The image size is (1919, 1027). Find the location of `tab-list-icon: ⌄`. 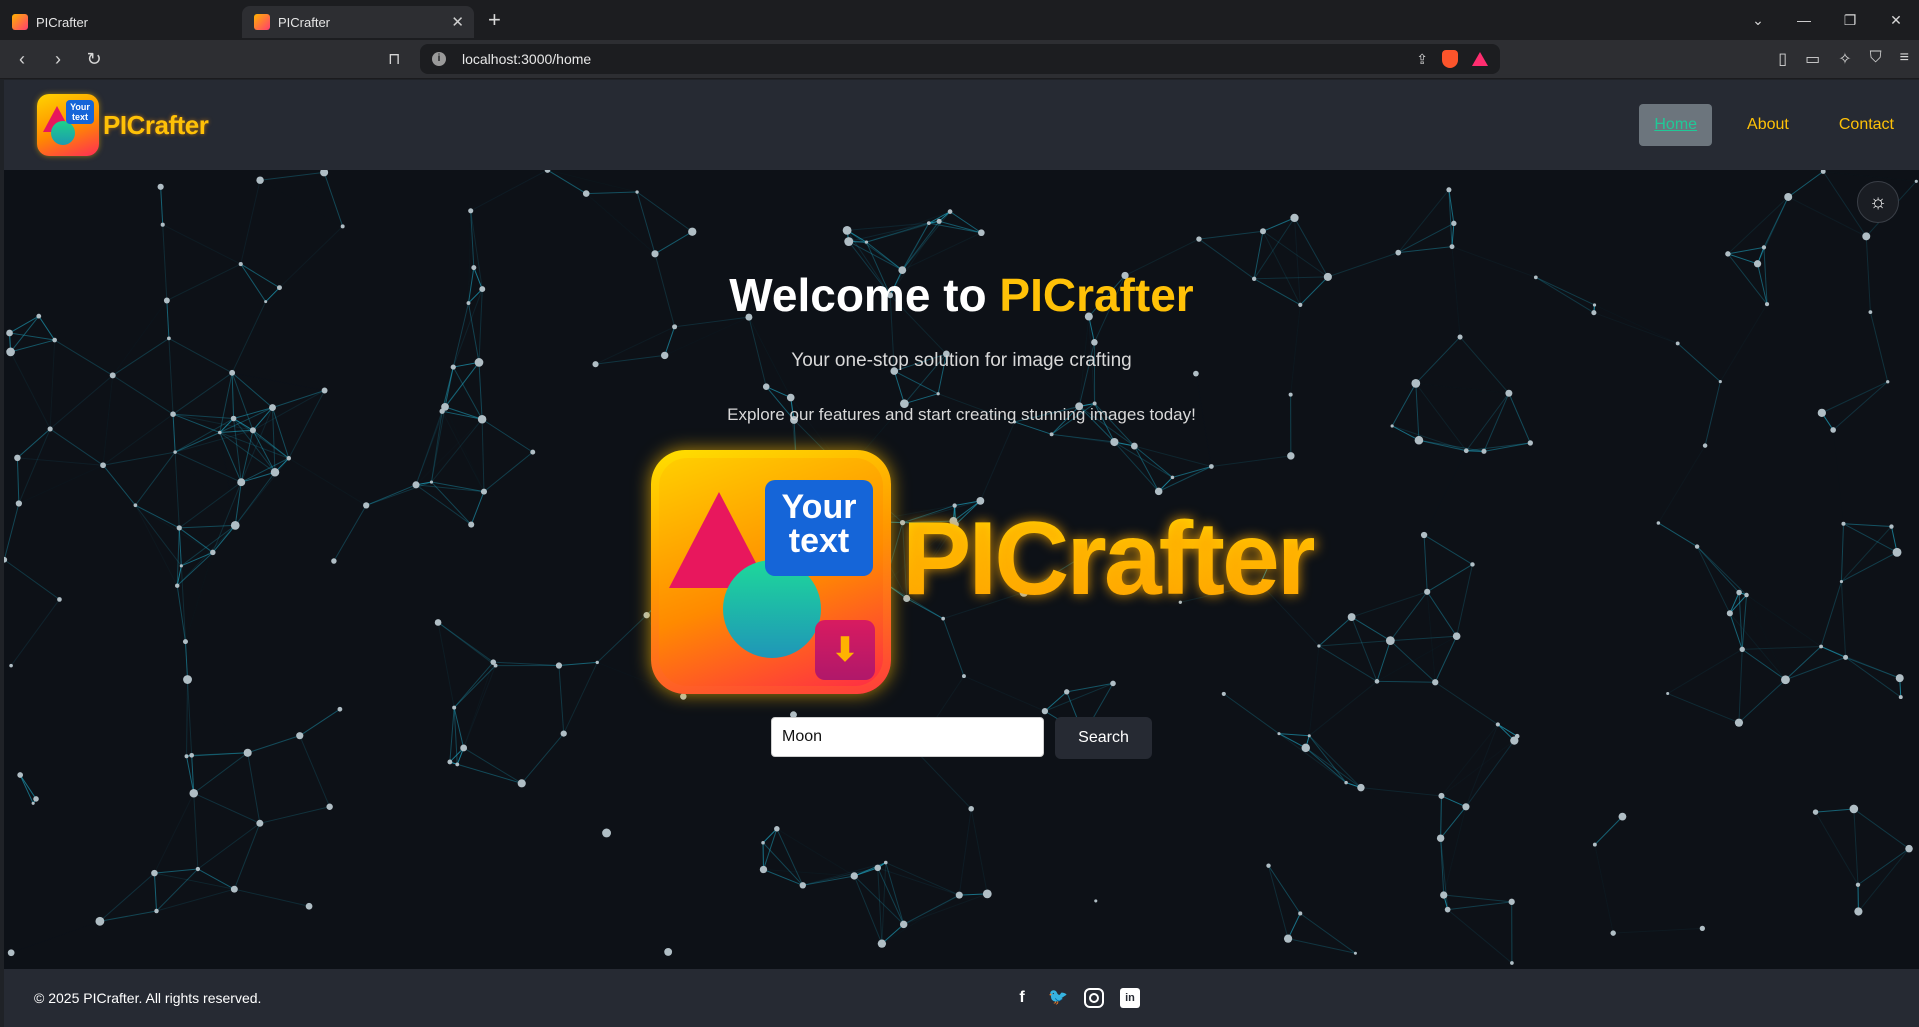

tab-list-icon: ⌄ is located at coordinates (1758, 20).